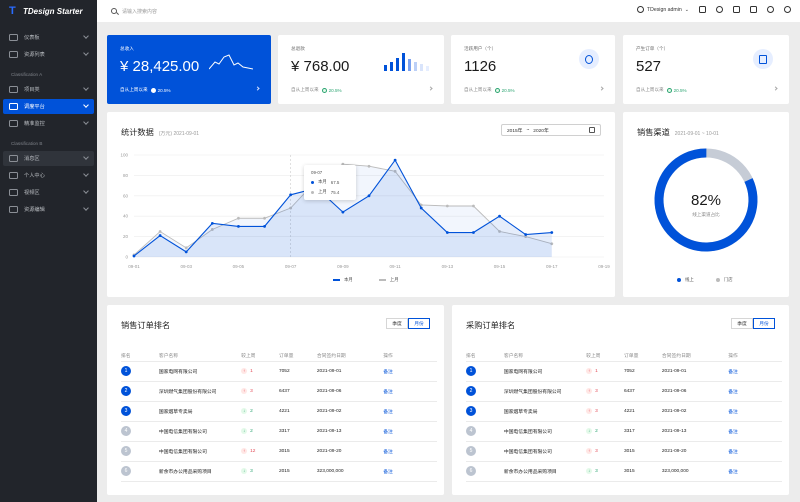  What do you see at coordinates (335, 192) in the screenshot?
I see `tooltip-series-value: 75.4` at bounding box center [335, 192].